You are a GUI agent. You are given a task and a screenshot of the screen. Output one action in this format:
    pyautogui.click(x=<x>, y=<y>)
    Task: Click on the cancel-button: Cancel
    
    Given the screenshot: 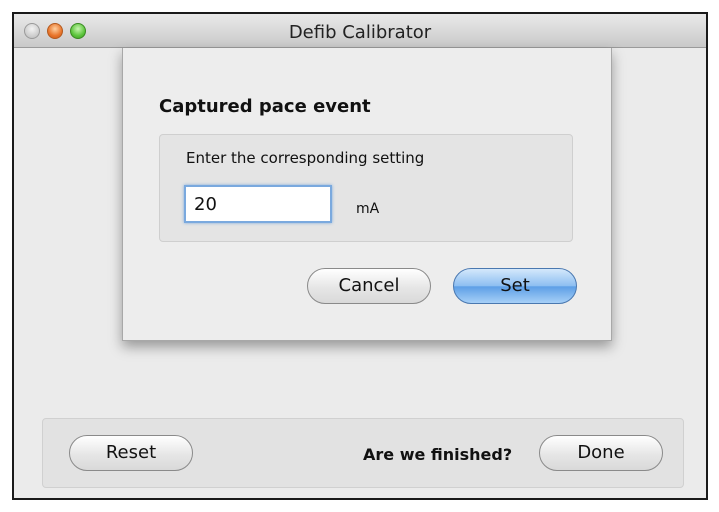 What is the action you would take?
    pyautogui.click(x=369, y=286)
    